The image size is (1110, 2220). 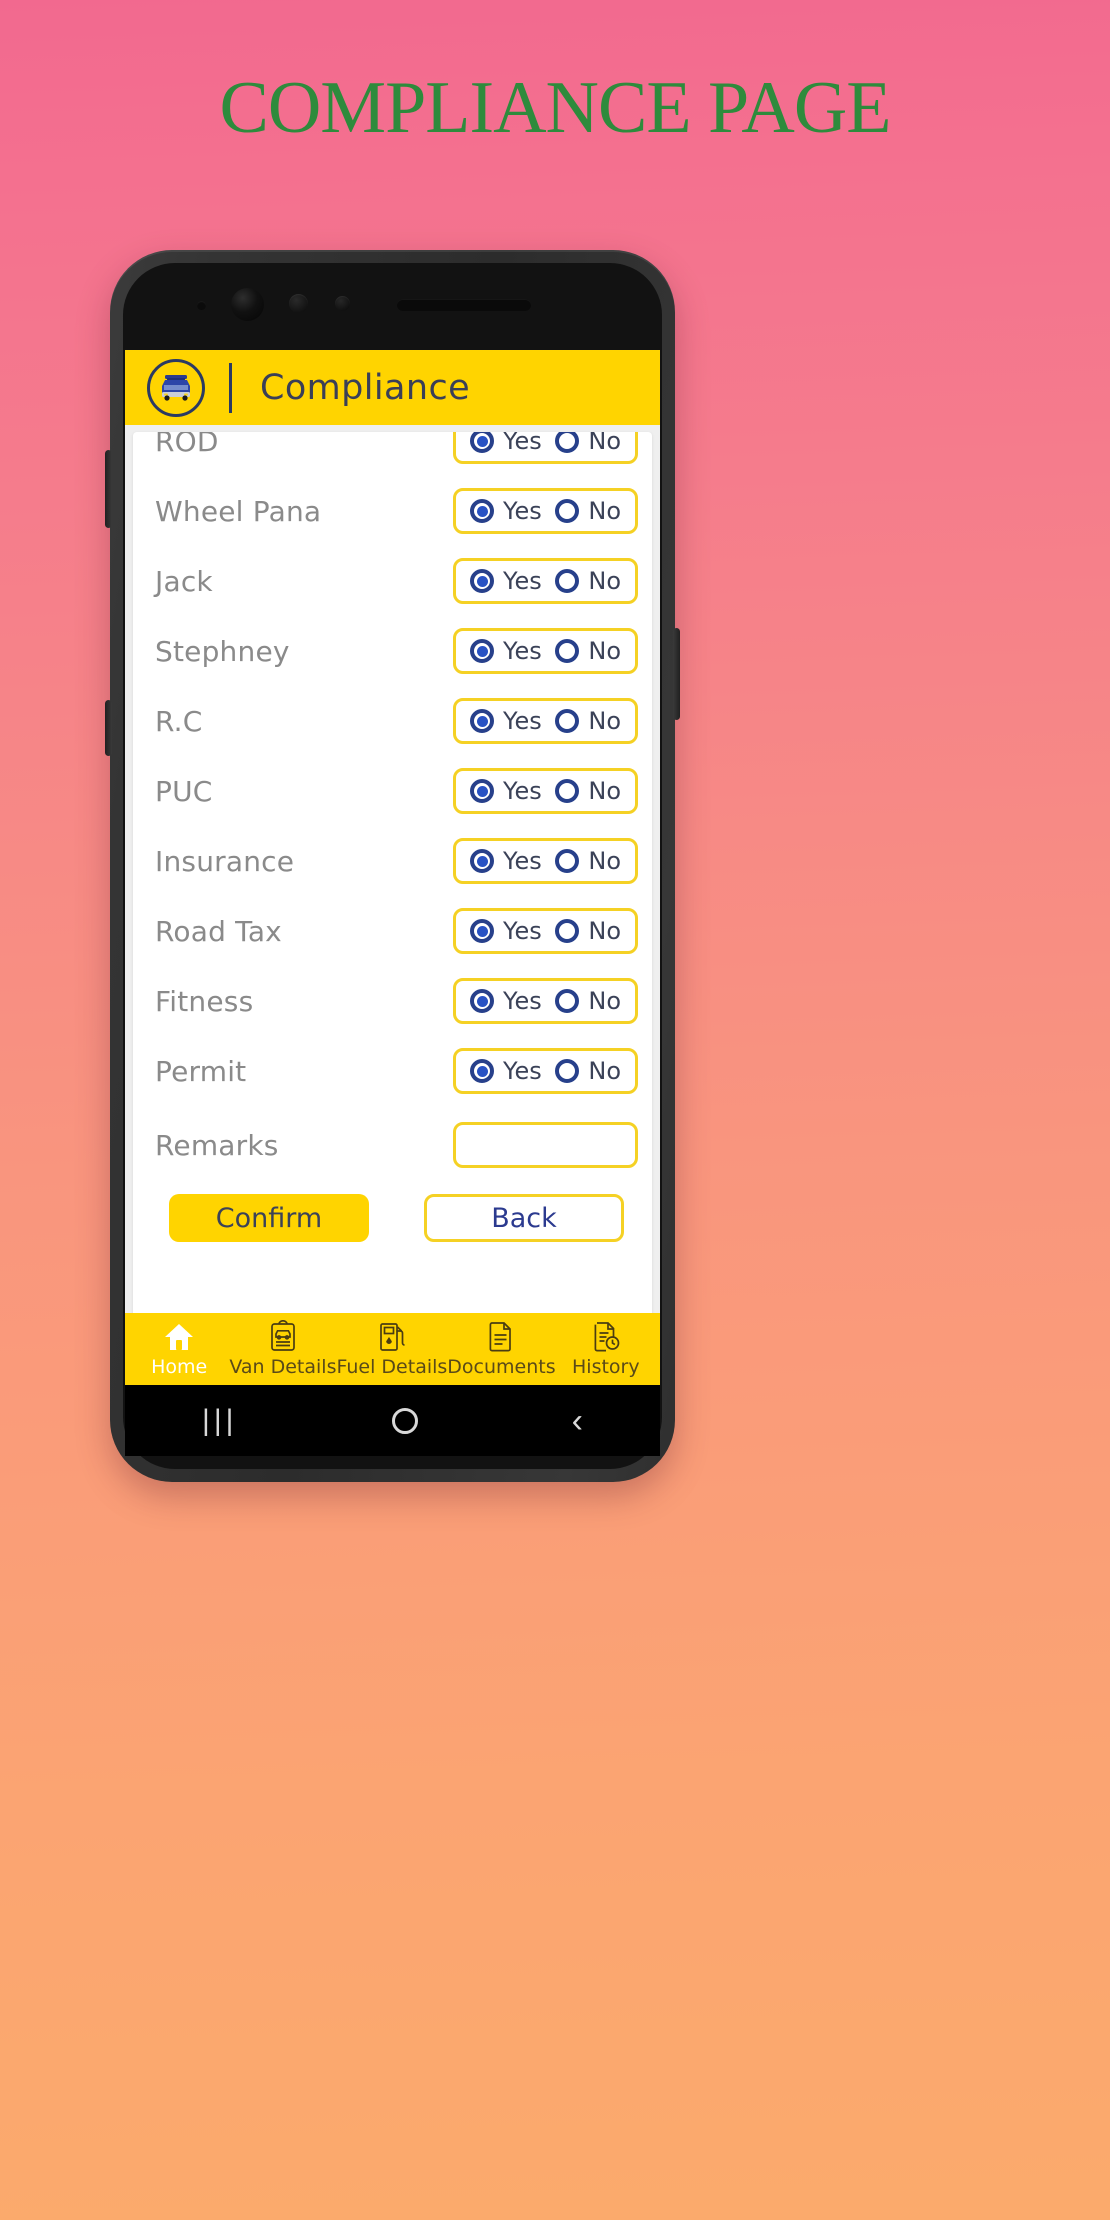 I want to click on nav-label: Documents, so click(x=501, y=1367).